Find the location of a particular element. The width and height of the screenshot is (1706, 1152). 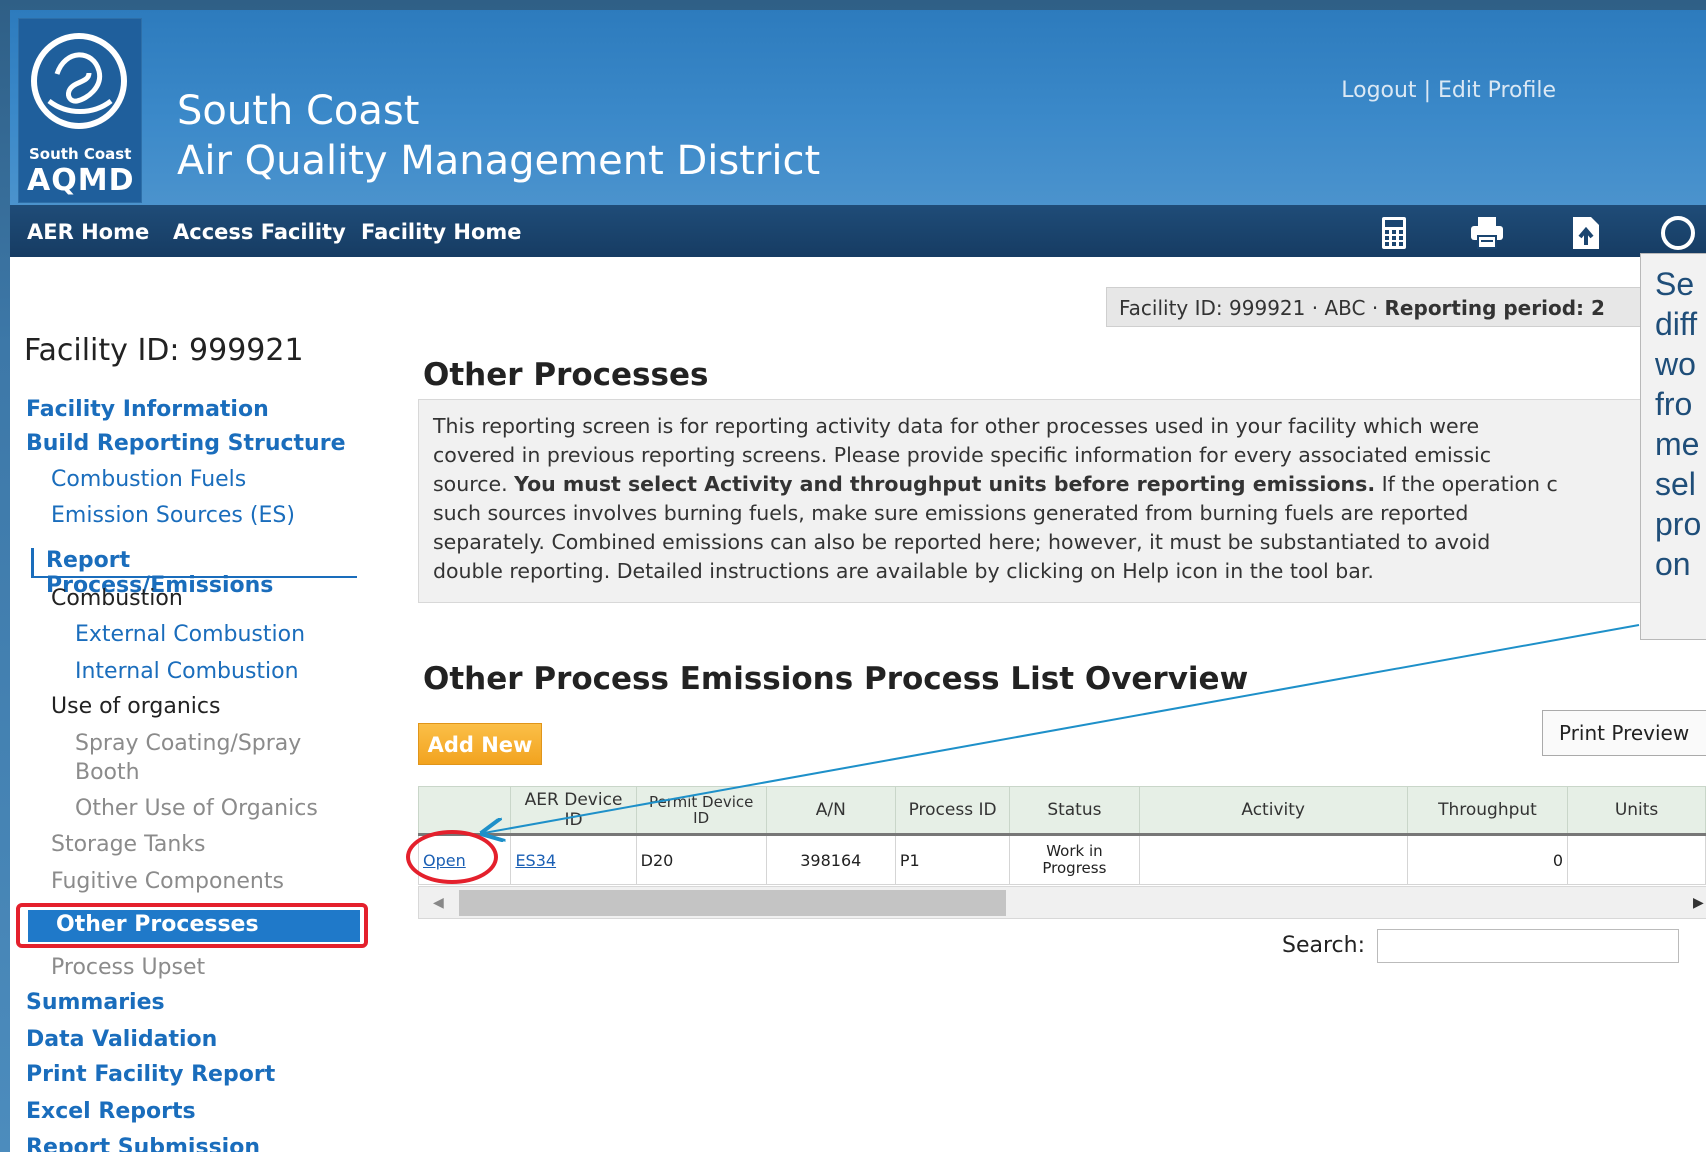

col-header-units: Units is located at coordinates (1636, 811).